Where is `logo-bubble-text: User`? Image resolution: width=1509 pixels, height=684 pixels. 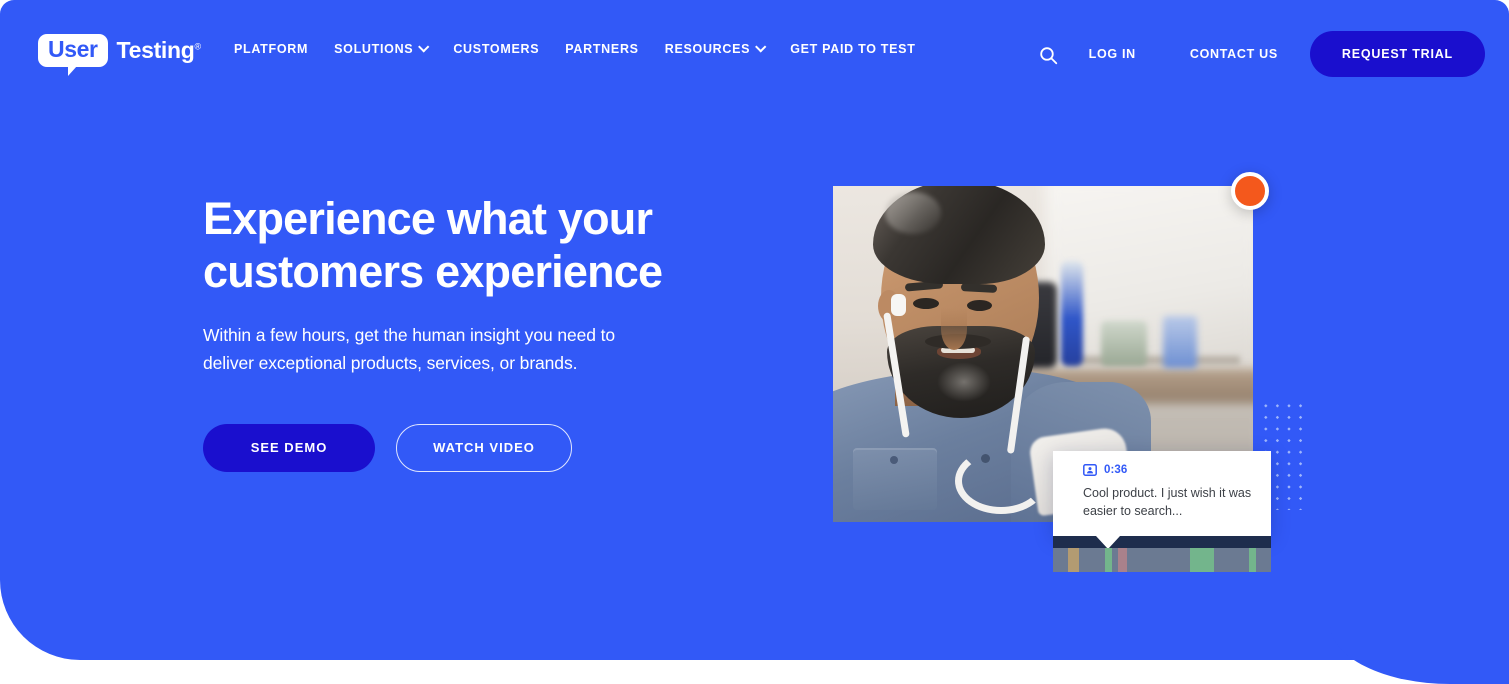 logo-bubble-text: User is located at coordinates (73, 49).